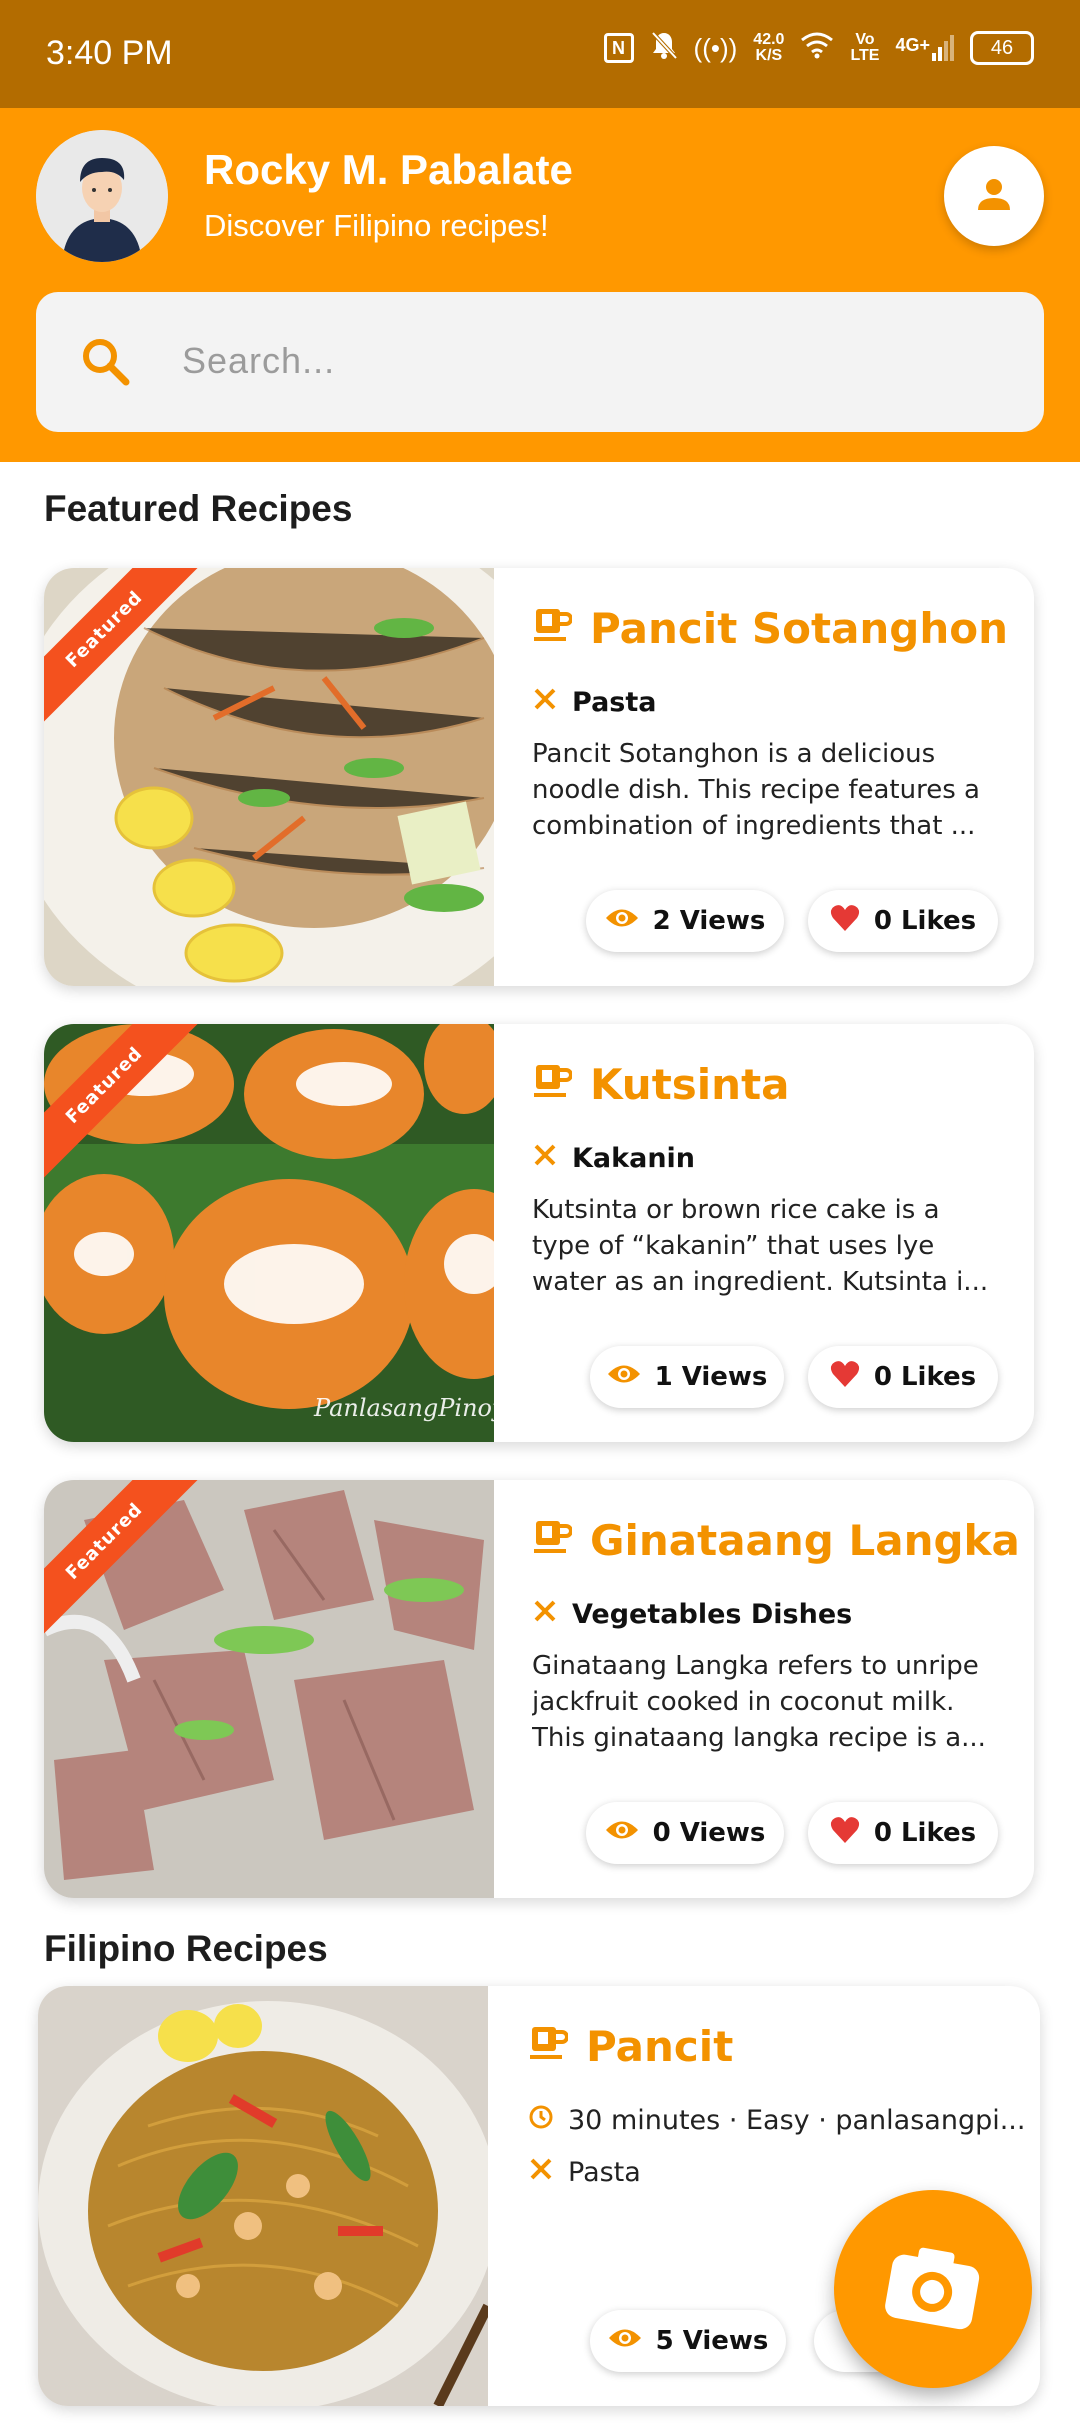 This screenshot has width=1080, height=2436. I want to click on volte-badge: Vo LTE, so click(864, 48).